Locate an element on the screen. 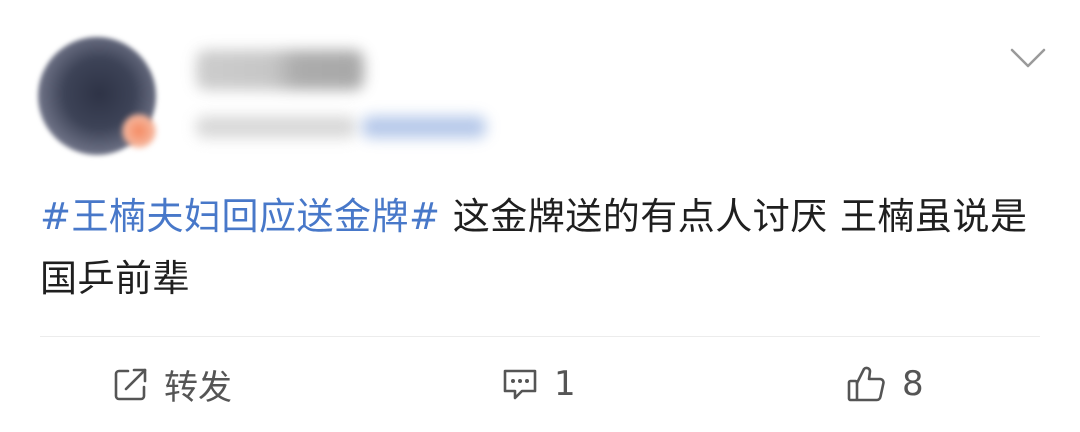 This screenshot has width=1080, height=432. like-button: 8 is located at coordinates (885, 384).